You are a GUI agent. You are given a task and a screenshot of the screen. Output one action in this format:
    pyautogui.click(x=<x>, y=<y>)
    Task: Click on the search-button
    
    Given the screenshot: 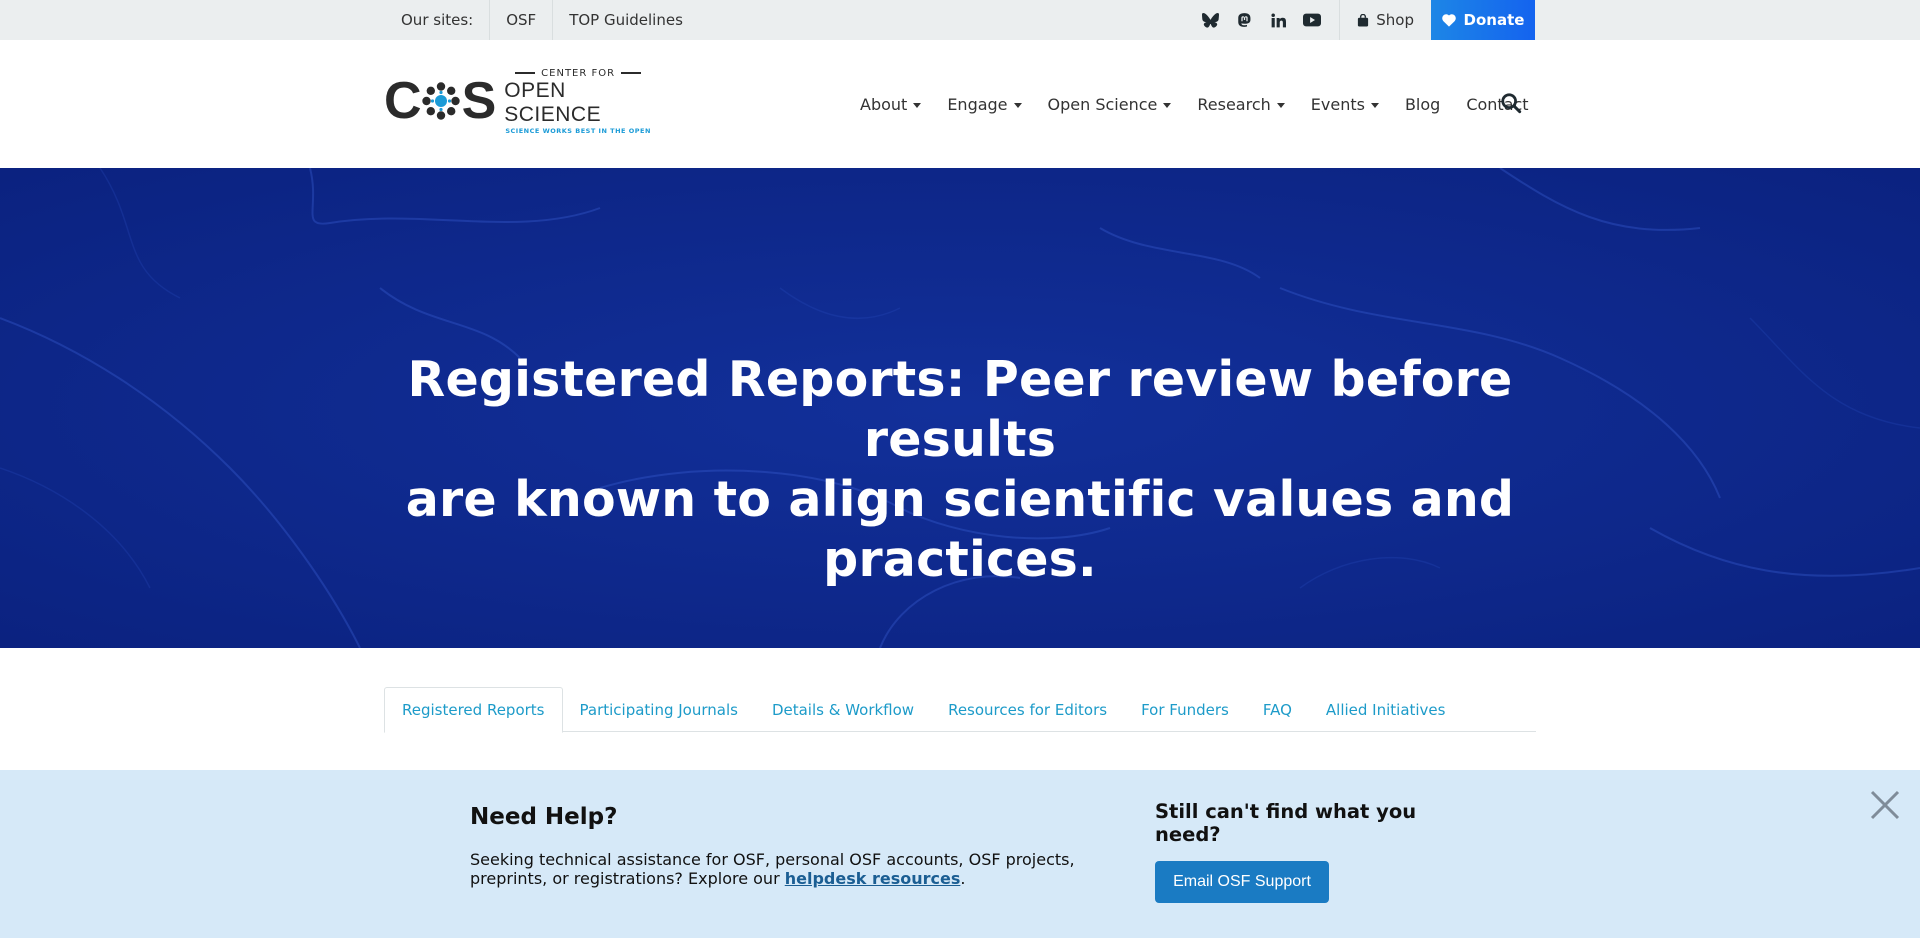 What is the action you would take?
    pyautogui.click(x=1512, y=104)
    